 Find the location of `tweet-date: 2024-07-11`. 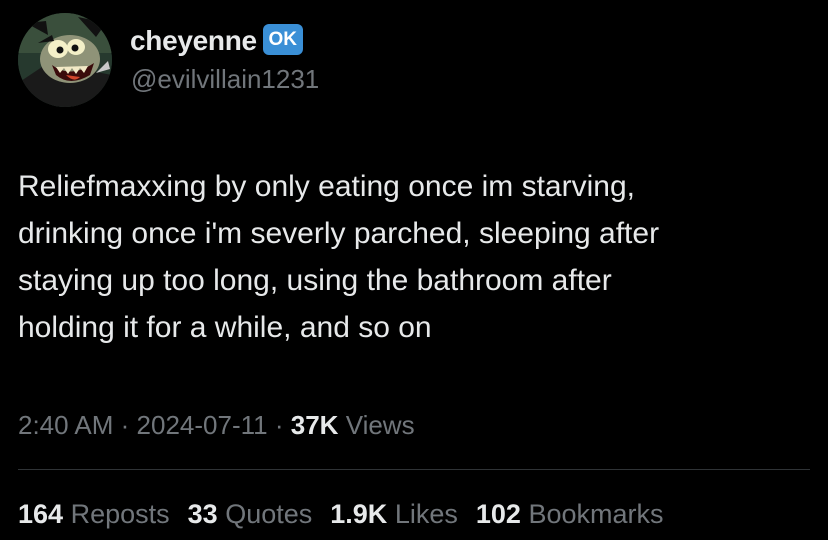

tweet-date: 2024-07-11 is located at coordinates (202, 425).